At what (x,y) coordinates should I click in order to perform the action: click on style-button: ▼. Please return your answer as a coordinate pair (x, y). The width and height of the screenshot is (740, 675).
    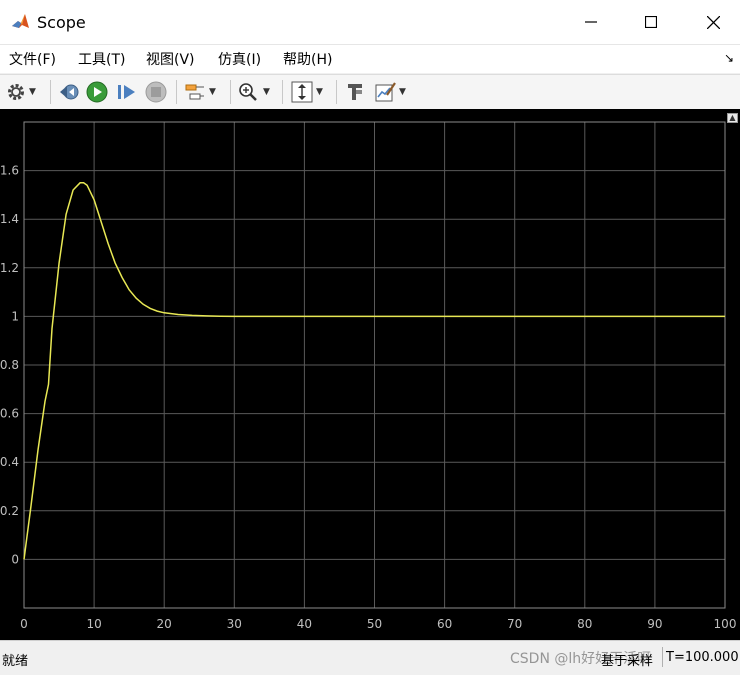
    Looking at the image, I should click on (390, 92).